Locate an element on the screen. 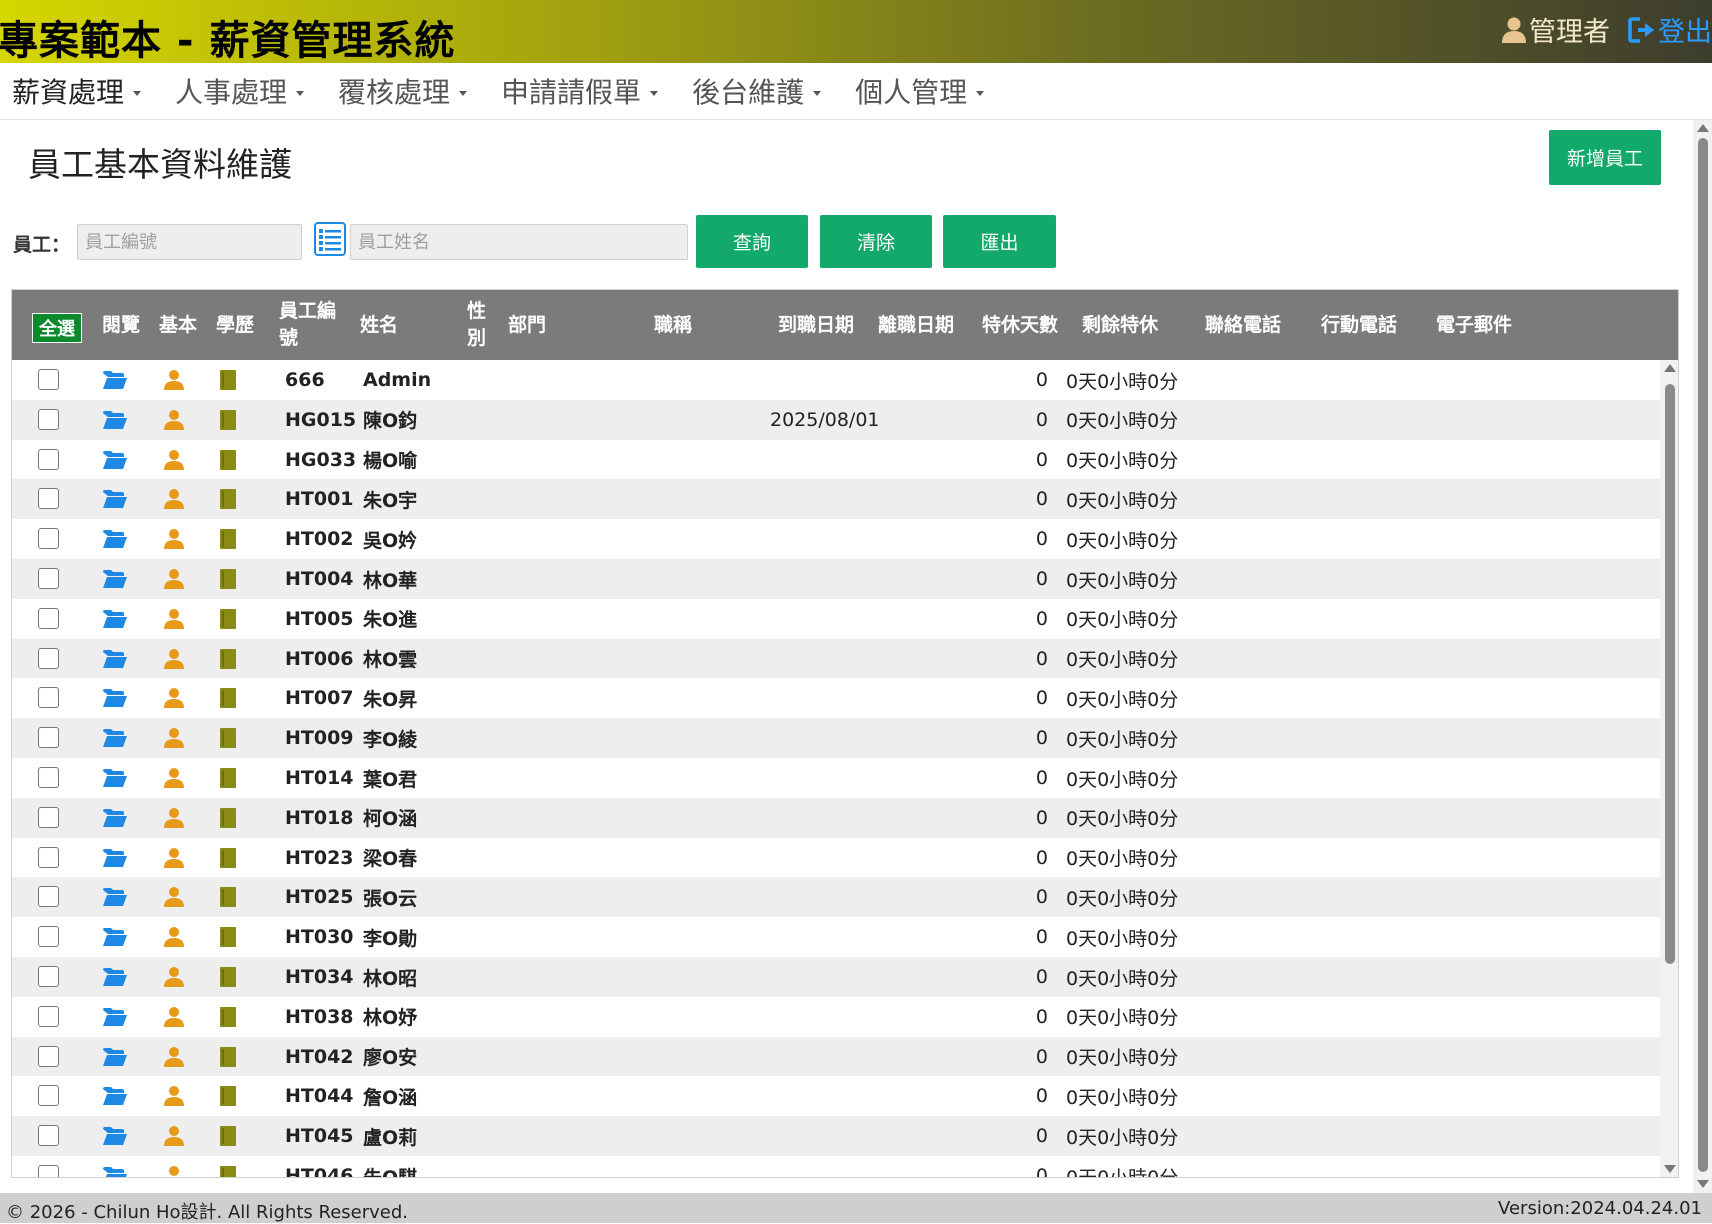 This screenshot has width=1712, height=1224. table-row: HT002 吳O妗 0 0天0小時0分 is located at coordinates (836, 539).